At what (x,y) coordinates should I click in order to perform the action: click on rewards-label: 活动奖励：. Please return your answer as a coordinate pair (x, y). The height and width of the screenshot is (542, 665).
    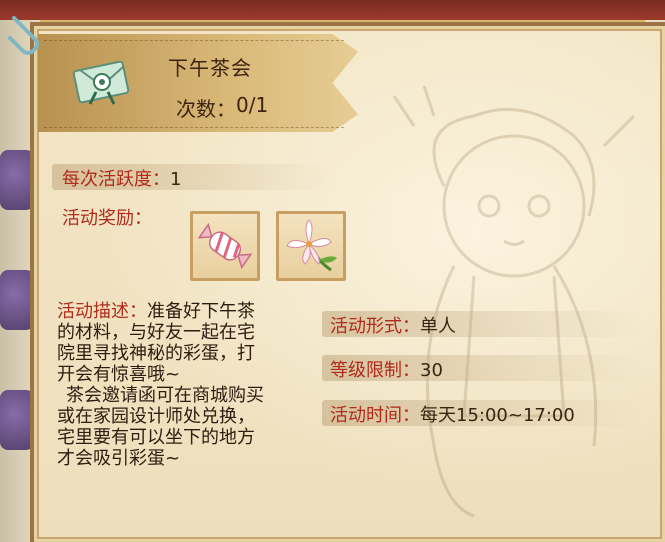
    Looking at the image, I should click on (107, 218).